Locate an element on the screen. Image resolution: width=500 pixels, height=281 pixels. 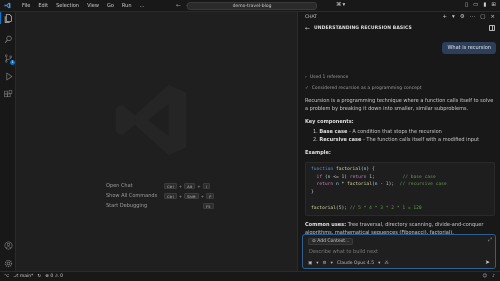
search-icon is located at coordinates (8, 39).